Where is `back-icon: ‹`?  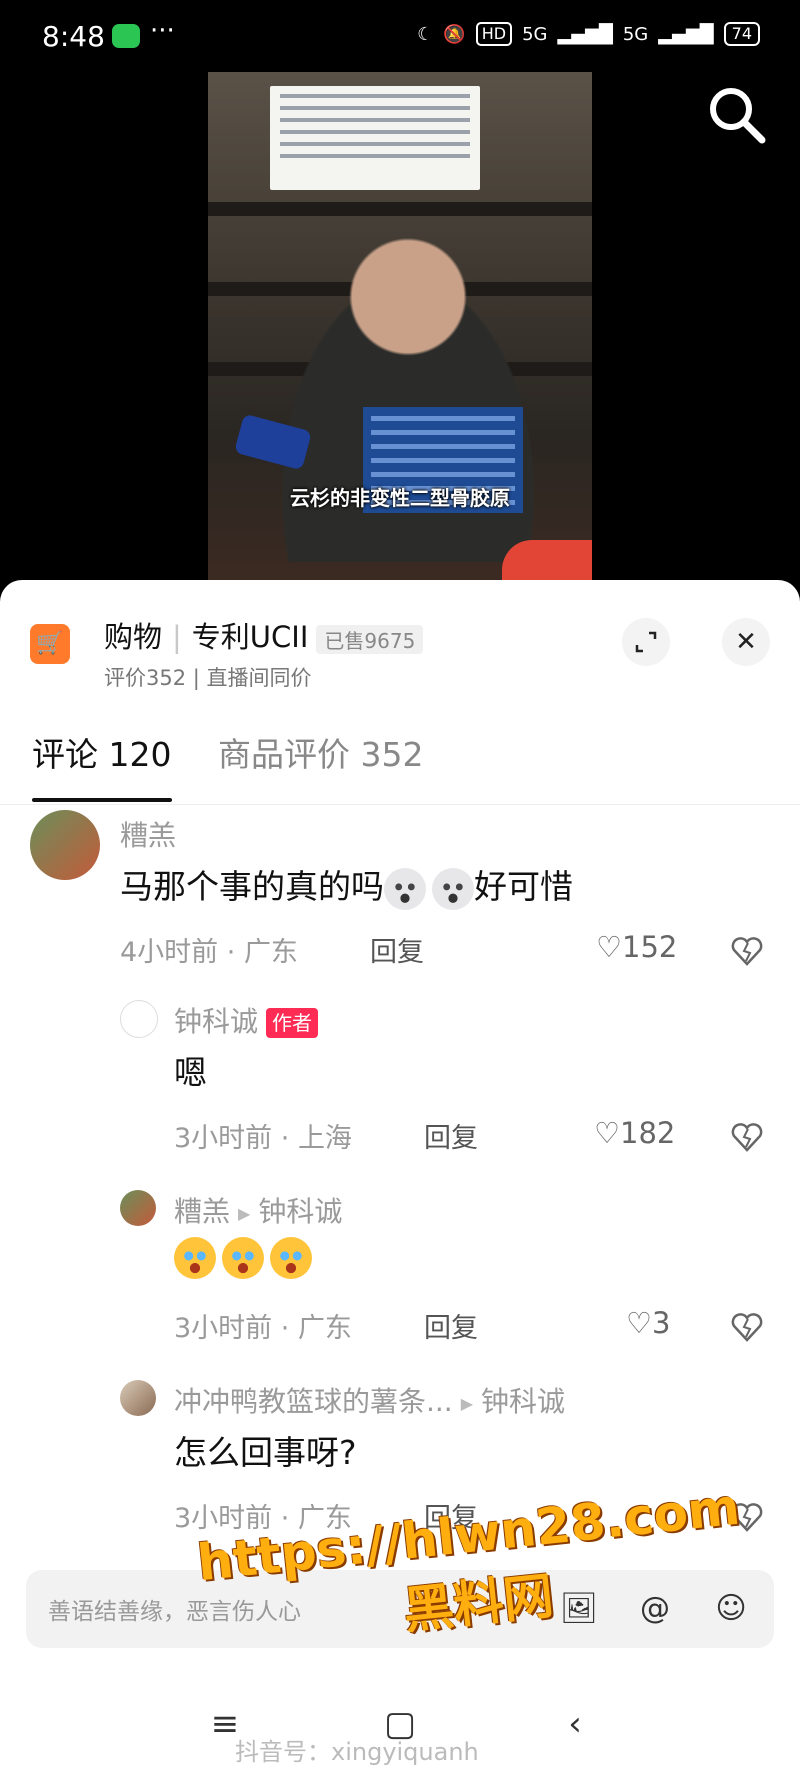 back-icon: ‹ is located at coordinates (575, 1724).